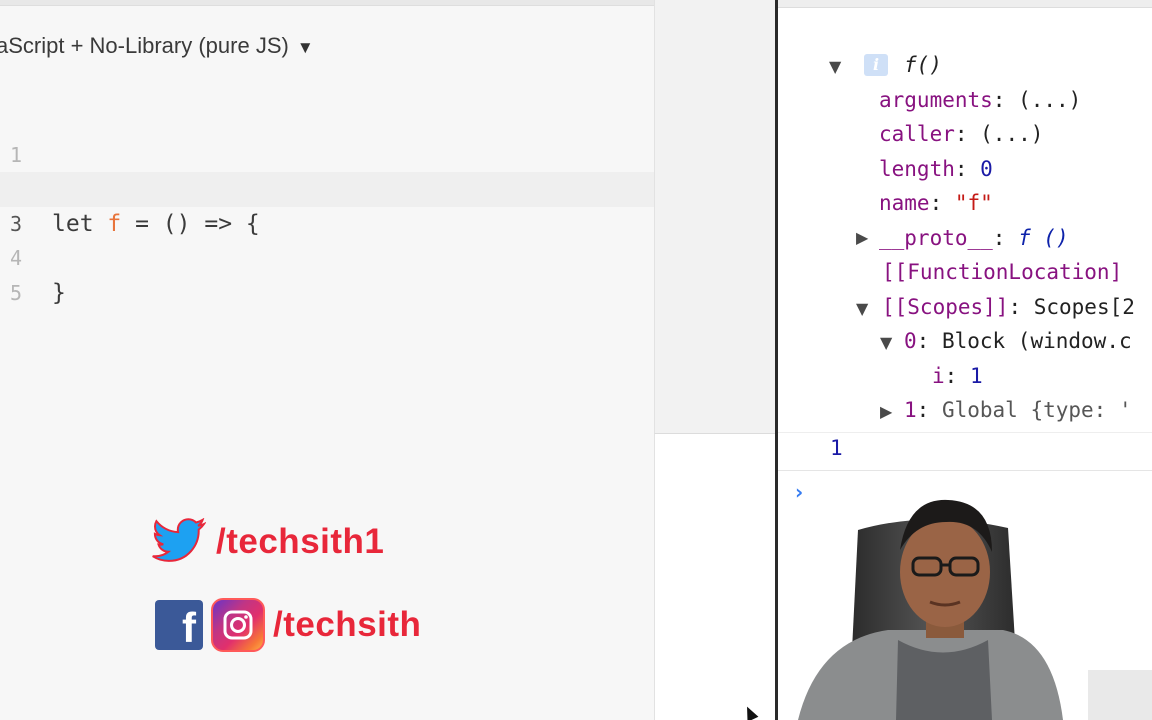 Image resolution: width=1152 pixels, height=720 pixels. I want to click on function-title: f(), so click(923, 65).